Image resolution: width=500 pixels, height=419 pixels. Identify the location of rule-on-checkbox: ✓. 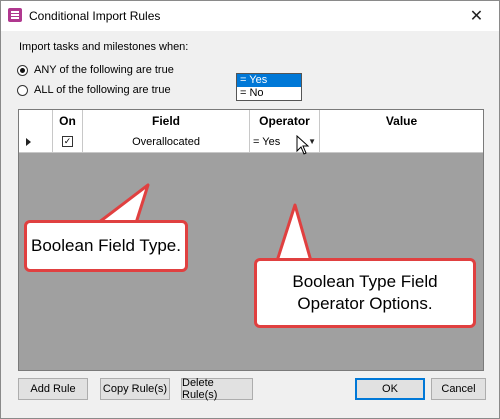
(67, 141).